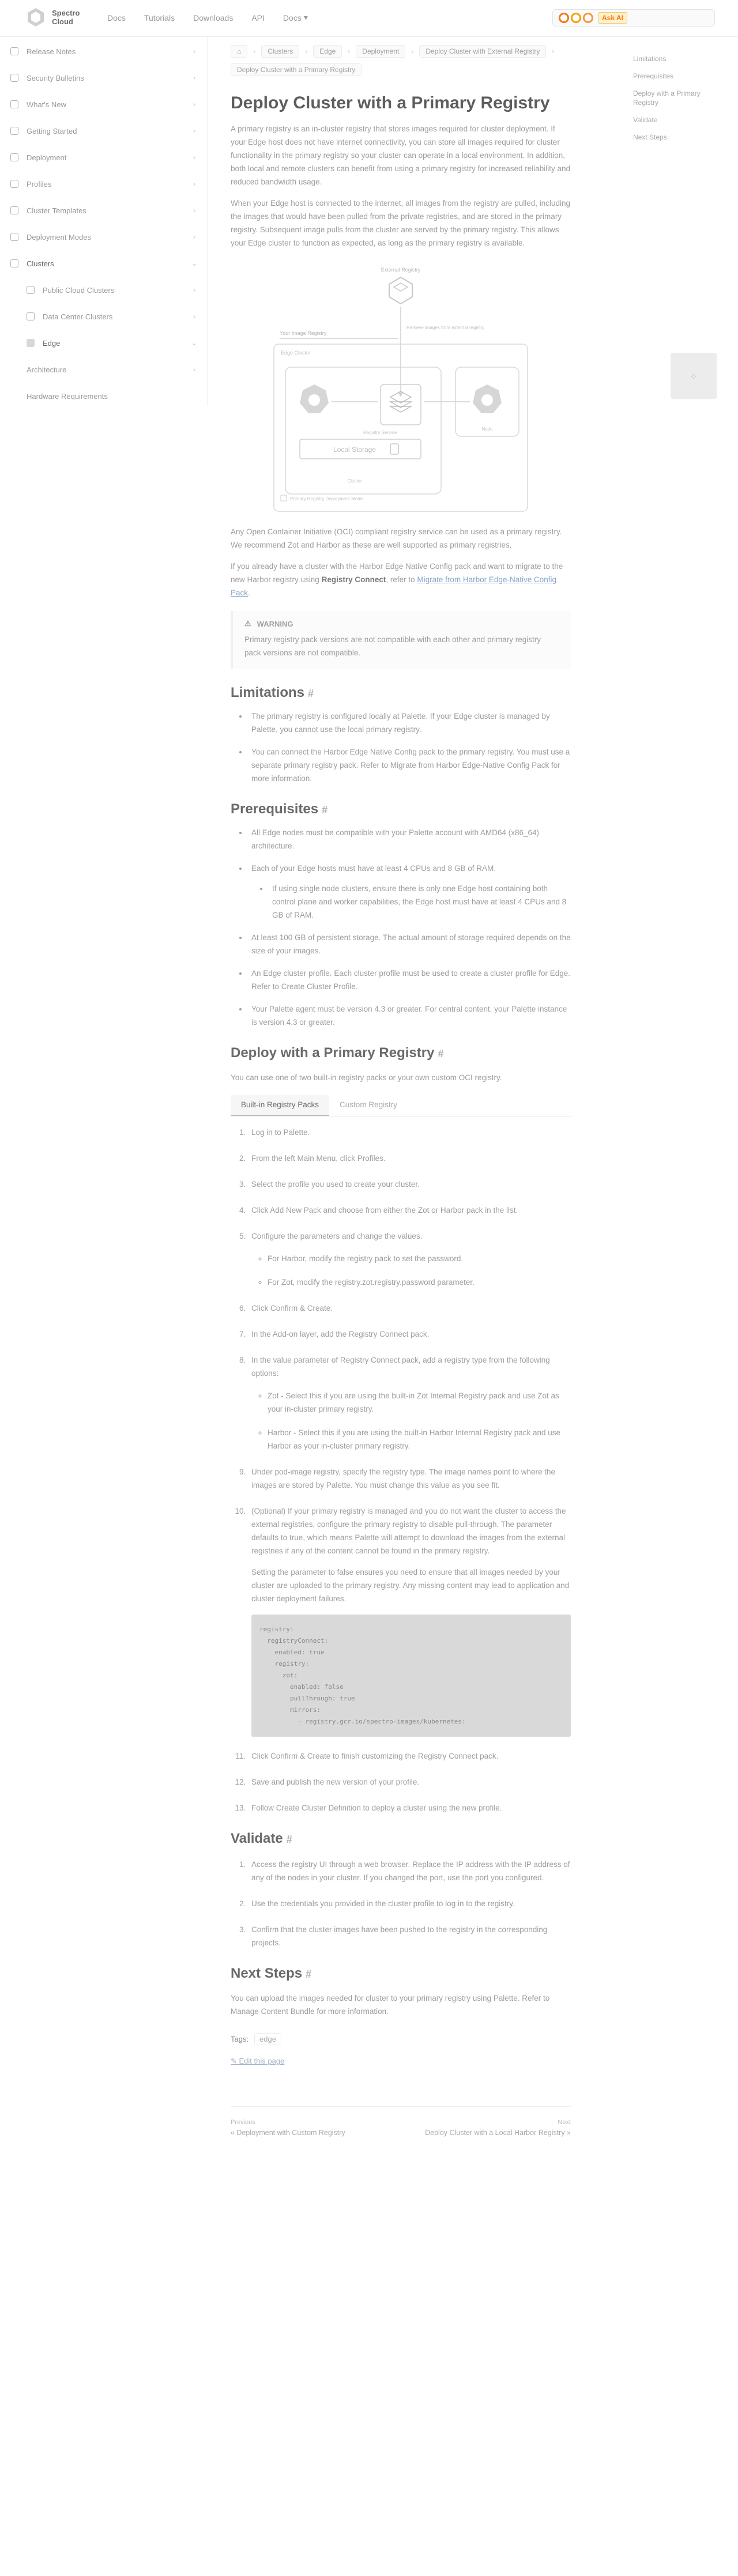  I want to click on edit-label: Edit this page, so click(262, 2061).